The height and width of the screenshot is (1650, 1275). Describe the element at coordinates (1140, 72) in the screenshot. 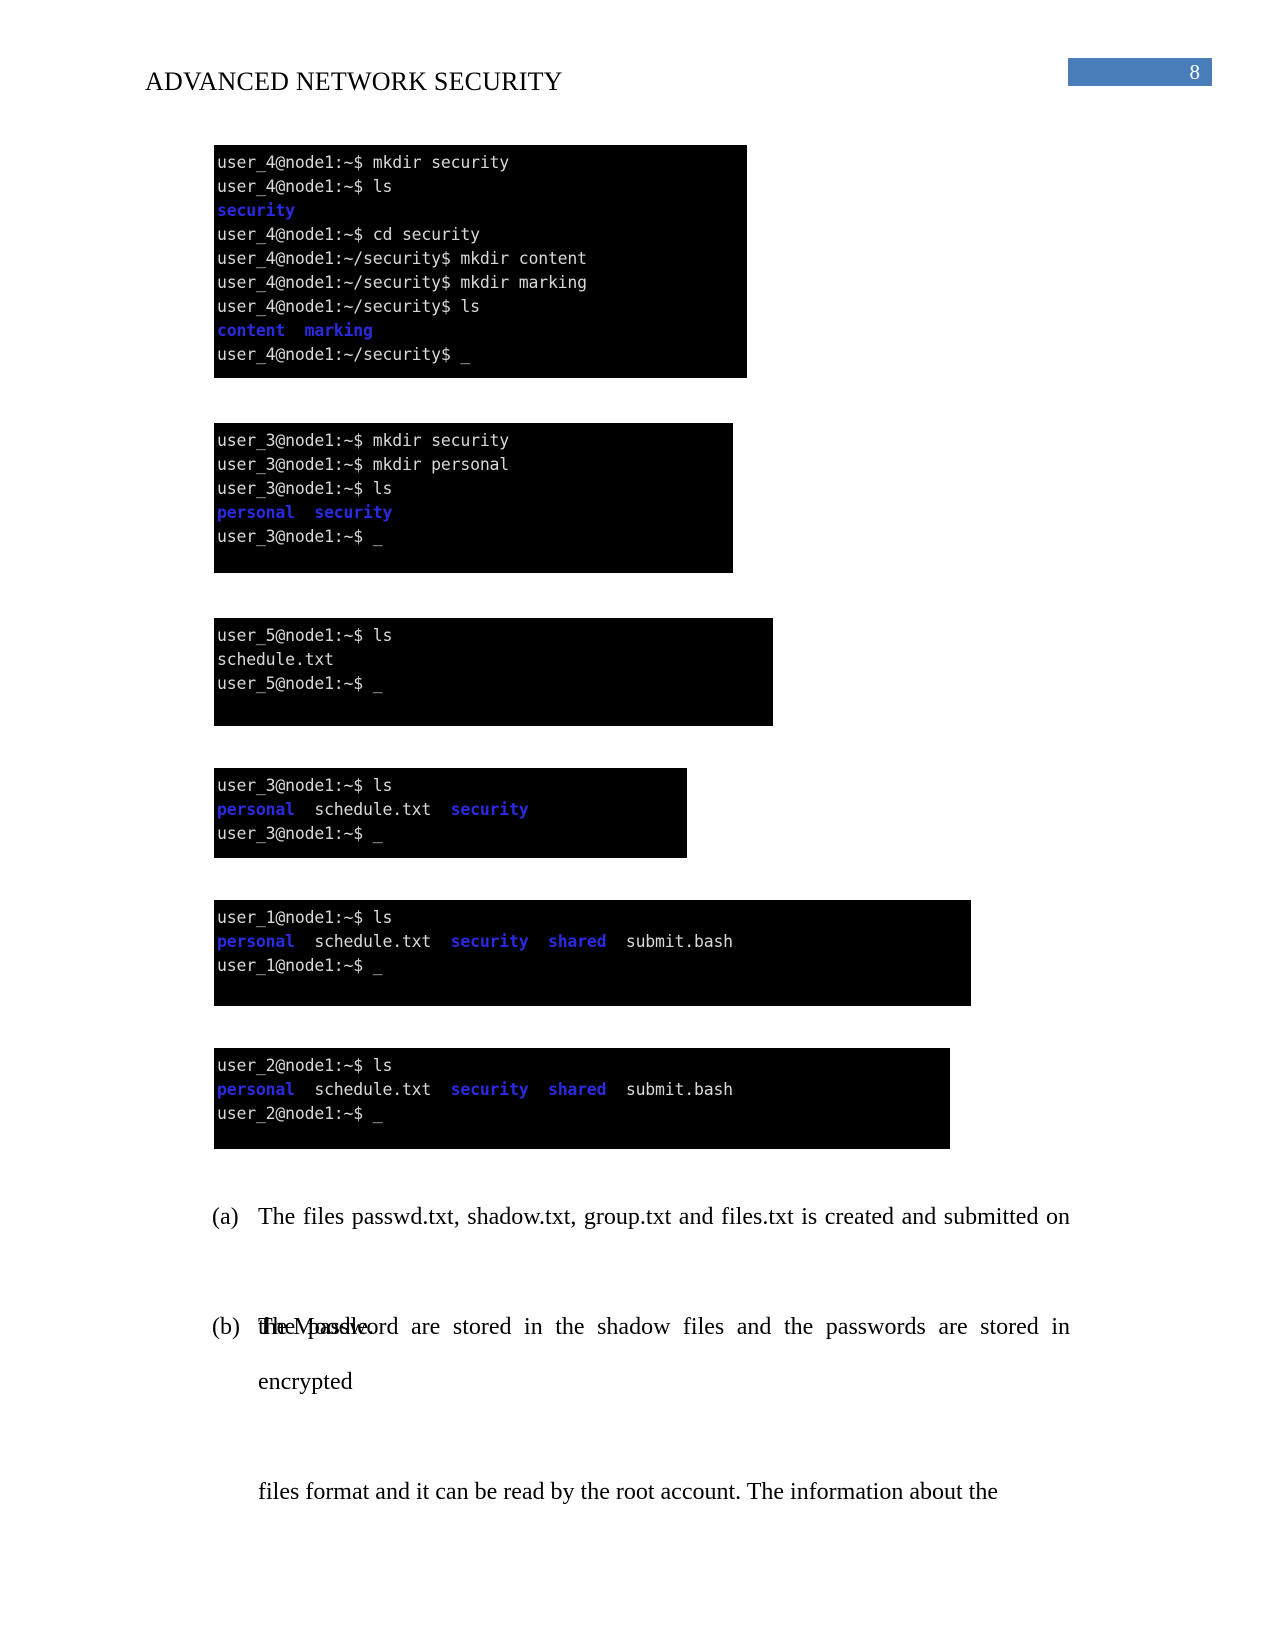

I see `page-number-badge: 8` at that location.